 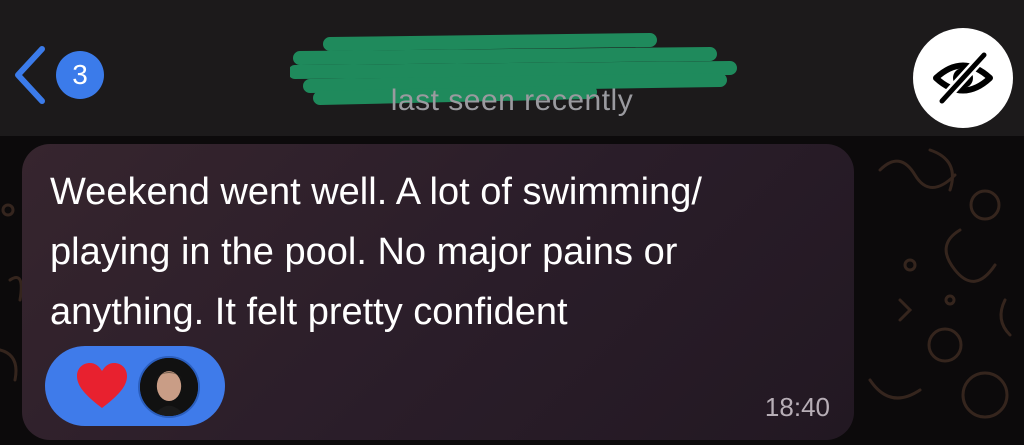 I want to click on hide-button, so click(x=963, y=78).